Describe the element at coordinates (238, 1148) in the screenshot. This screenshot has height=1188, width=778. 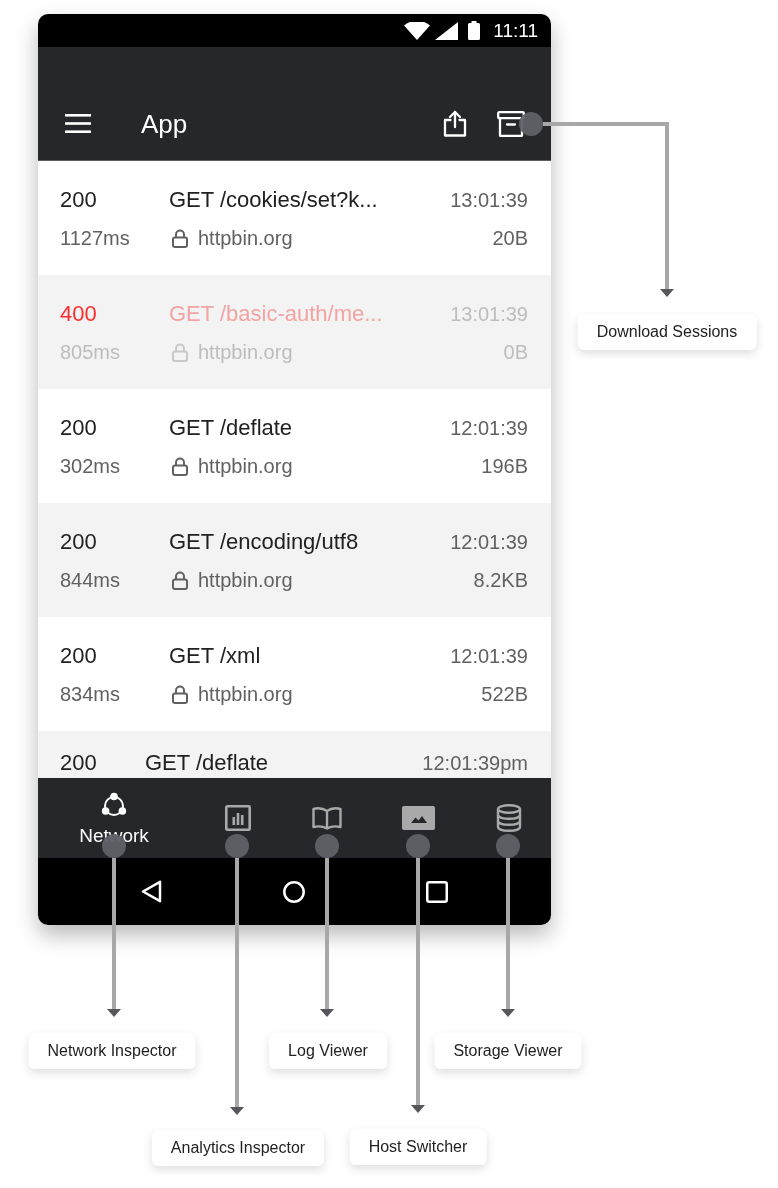
I see `callout-label: Analytics Inspector` at that location.